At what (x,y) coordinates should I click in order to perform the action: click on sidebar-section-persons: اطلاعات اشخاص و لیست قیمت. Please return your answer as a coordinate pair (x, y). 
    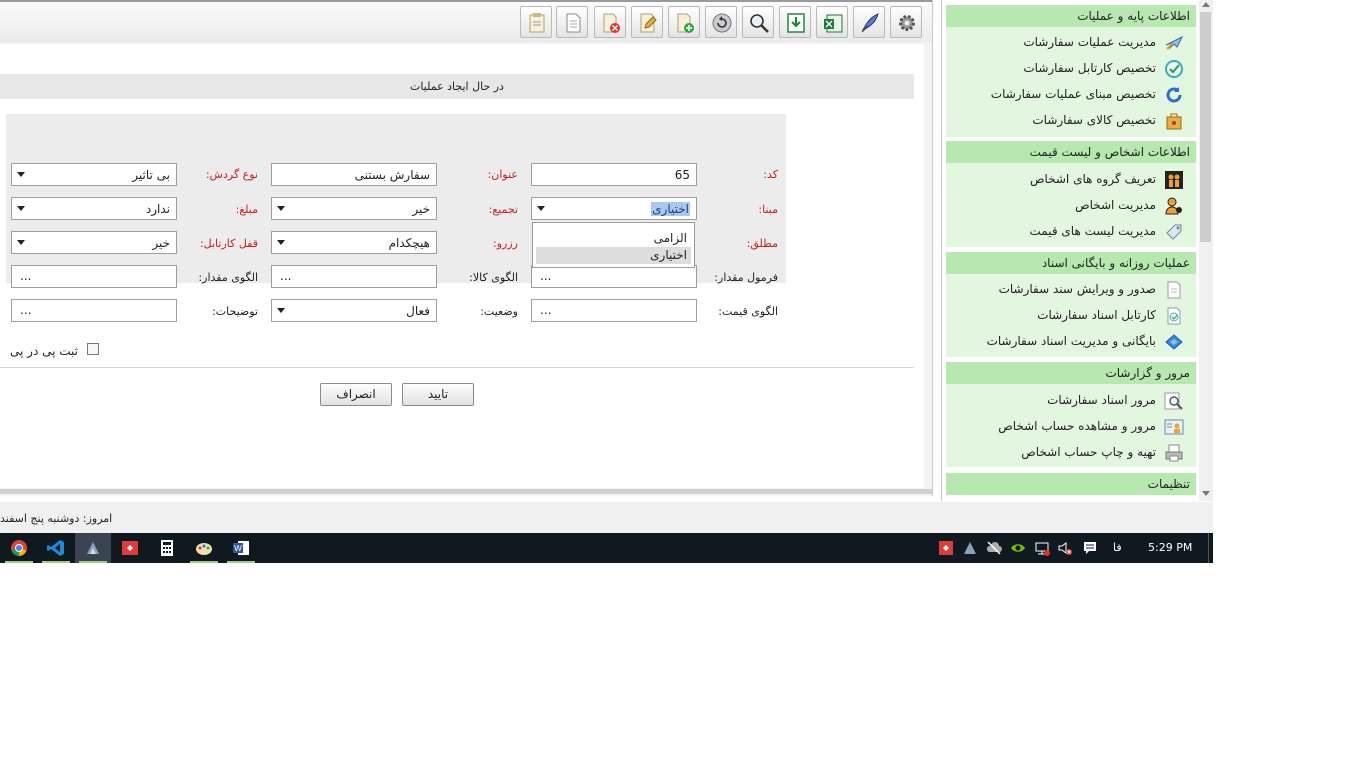
    Looking at the image, I should click on (1071, 152).